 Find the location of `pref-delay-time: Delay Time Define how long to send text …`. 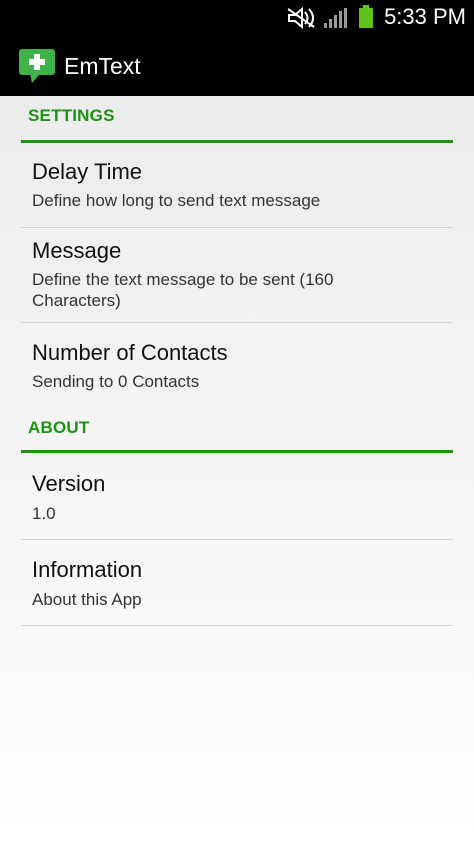

pref-delay-time: Delay Time Define how long to send text … is located at coordinates (237, 185).